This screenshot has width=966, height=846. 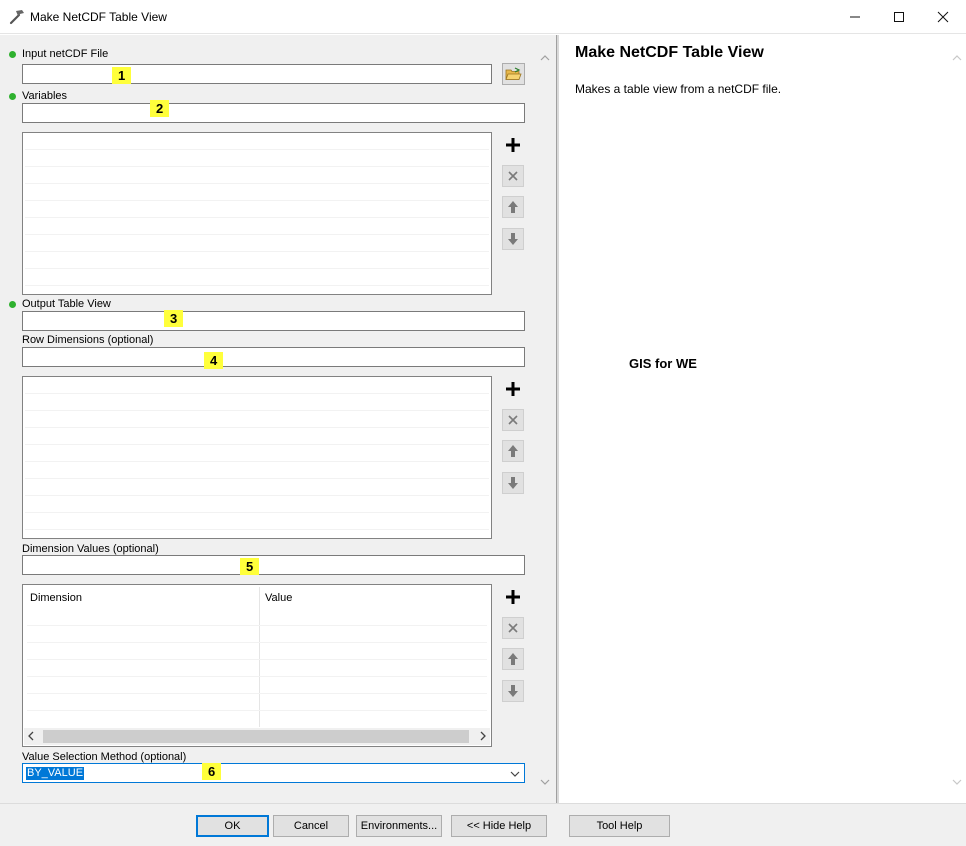 I want to click on marker-6: 6, so click(x=212, y=771).